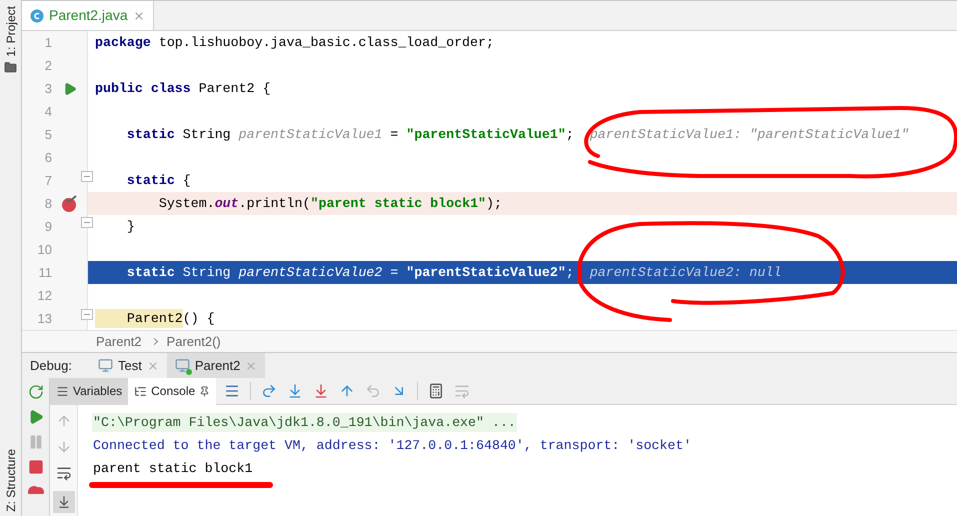  I want to click on line-number: 7, so click(48, 181).